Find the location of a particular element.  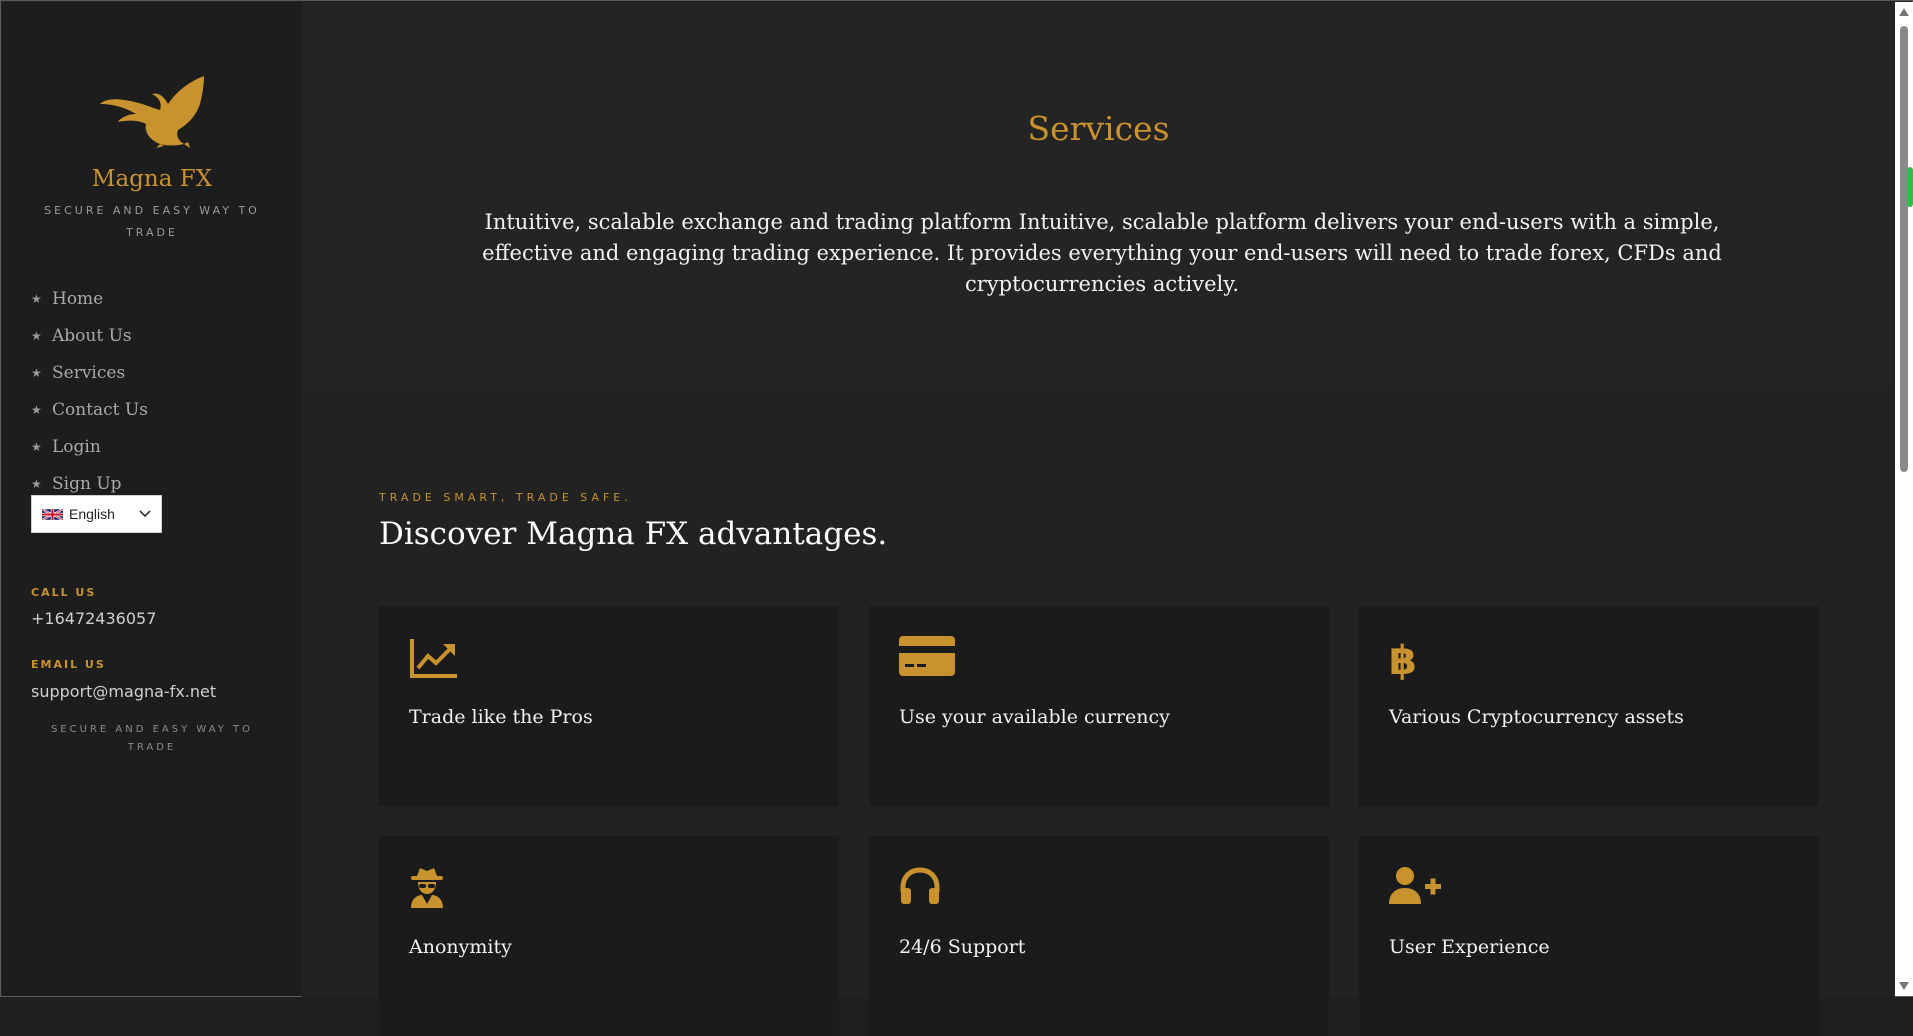

nav-item-services: ★ Services is located at coordinates (89, 372).